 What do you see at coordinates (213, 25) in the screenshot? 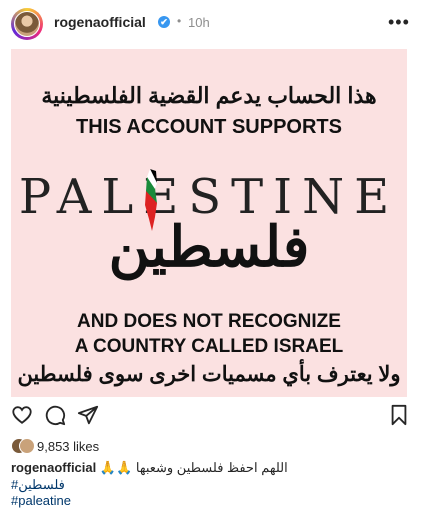
I see `post-header: rogenaofficial ✔ • 10h •••` at bounding box center [213, 25].